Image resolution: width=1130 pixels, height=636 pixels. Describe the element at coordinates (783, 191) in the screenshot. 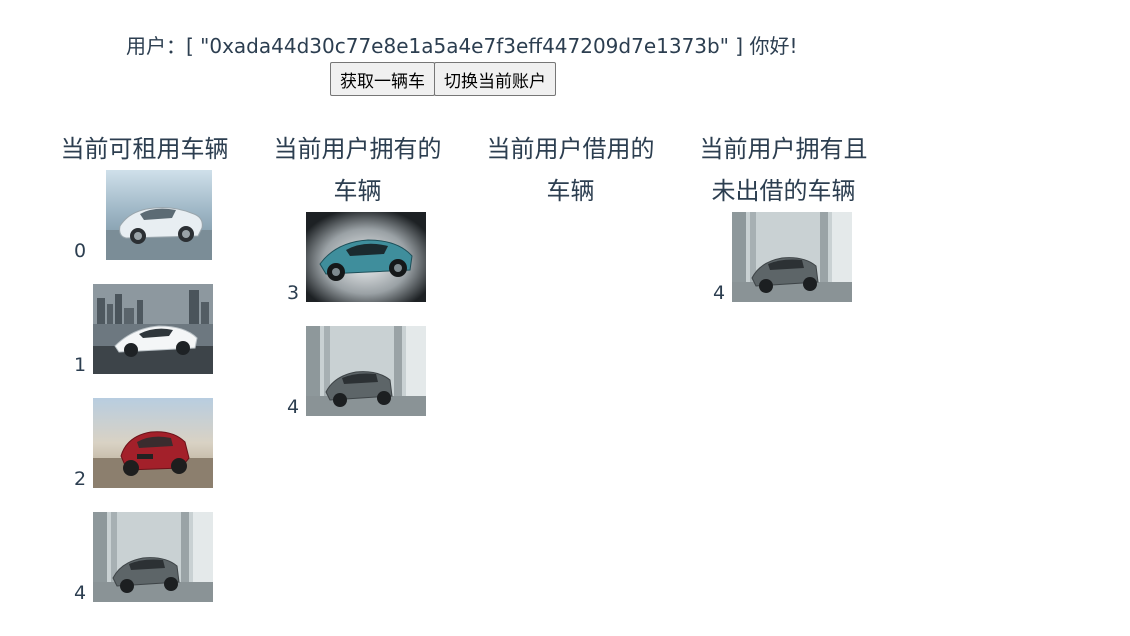

I see `owned-not-lent-title-line2: 未出借的车辆` at that location.